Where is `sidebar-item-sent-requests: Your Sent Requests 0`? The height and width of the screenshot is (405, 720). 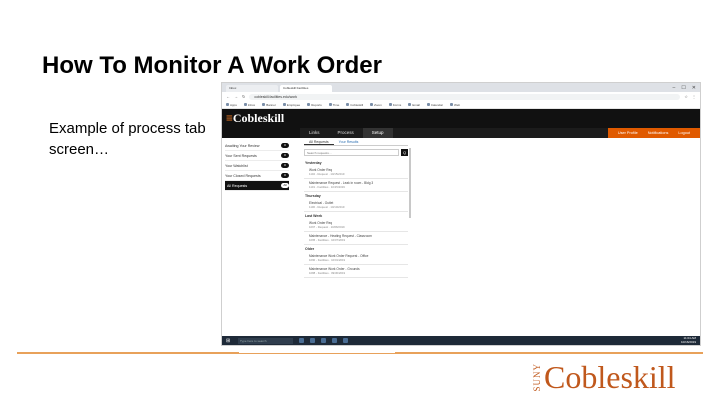
sidebar-item-sent-requests: Your Sent Requests 0 is located at coordinates (257, 156).